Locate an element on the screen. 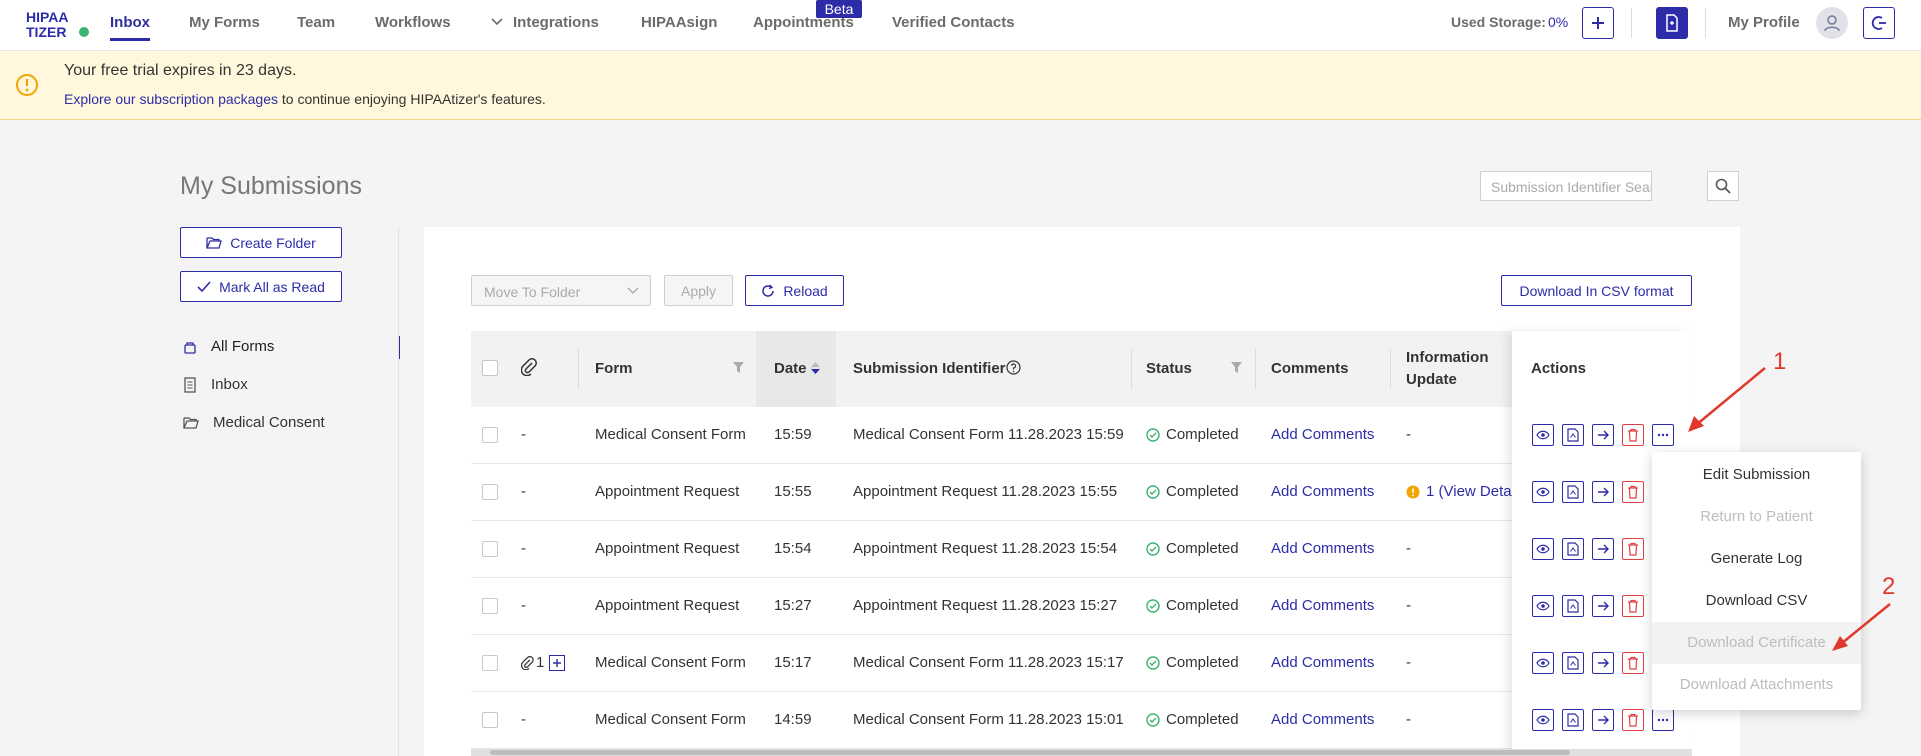 This screenshot has width=1921, height=756. new-document-button is located at coordinates (1672, 23).